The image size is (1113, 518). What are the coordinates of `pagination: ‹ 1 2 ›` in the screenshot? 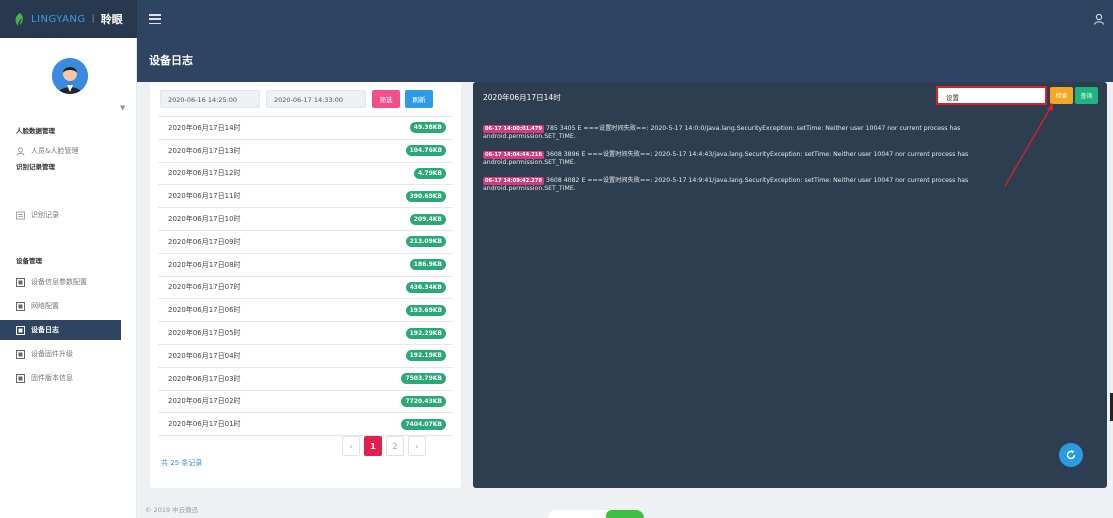 It's located at (384, 446).